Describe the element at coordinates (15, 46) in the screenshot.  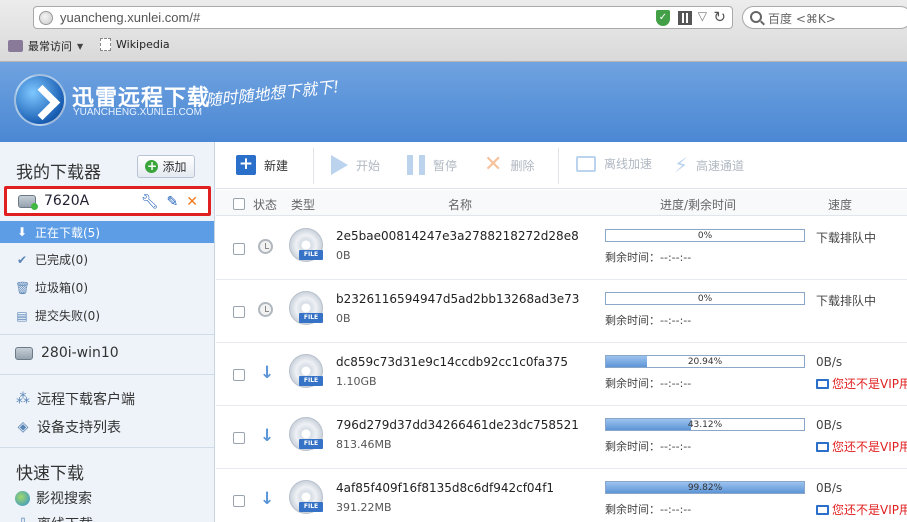
I see `folder-icon` at that location.